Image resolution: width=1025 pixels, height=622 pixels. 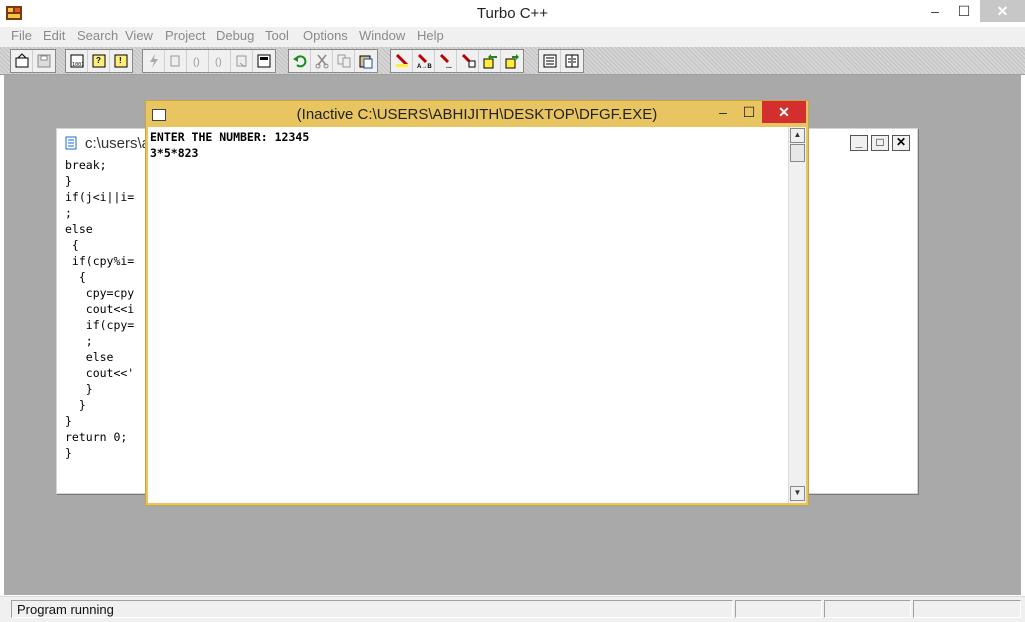 What do you see at coordinates (901, 143) in the screenshot?
I see `editor-close-button: ✕` at bounding box center [901, 143].